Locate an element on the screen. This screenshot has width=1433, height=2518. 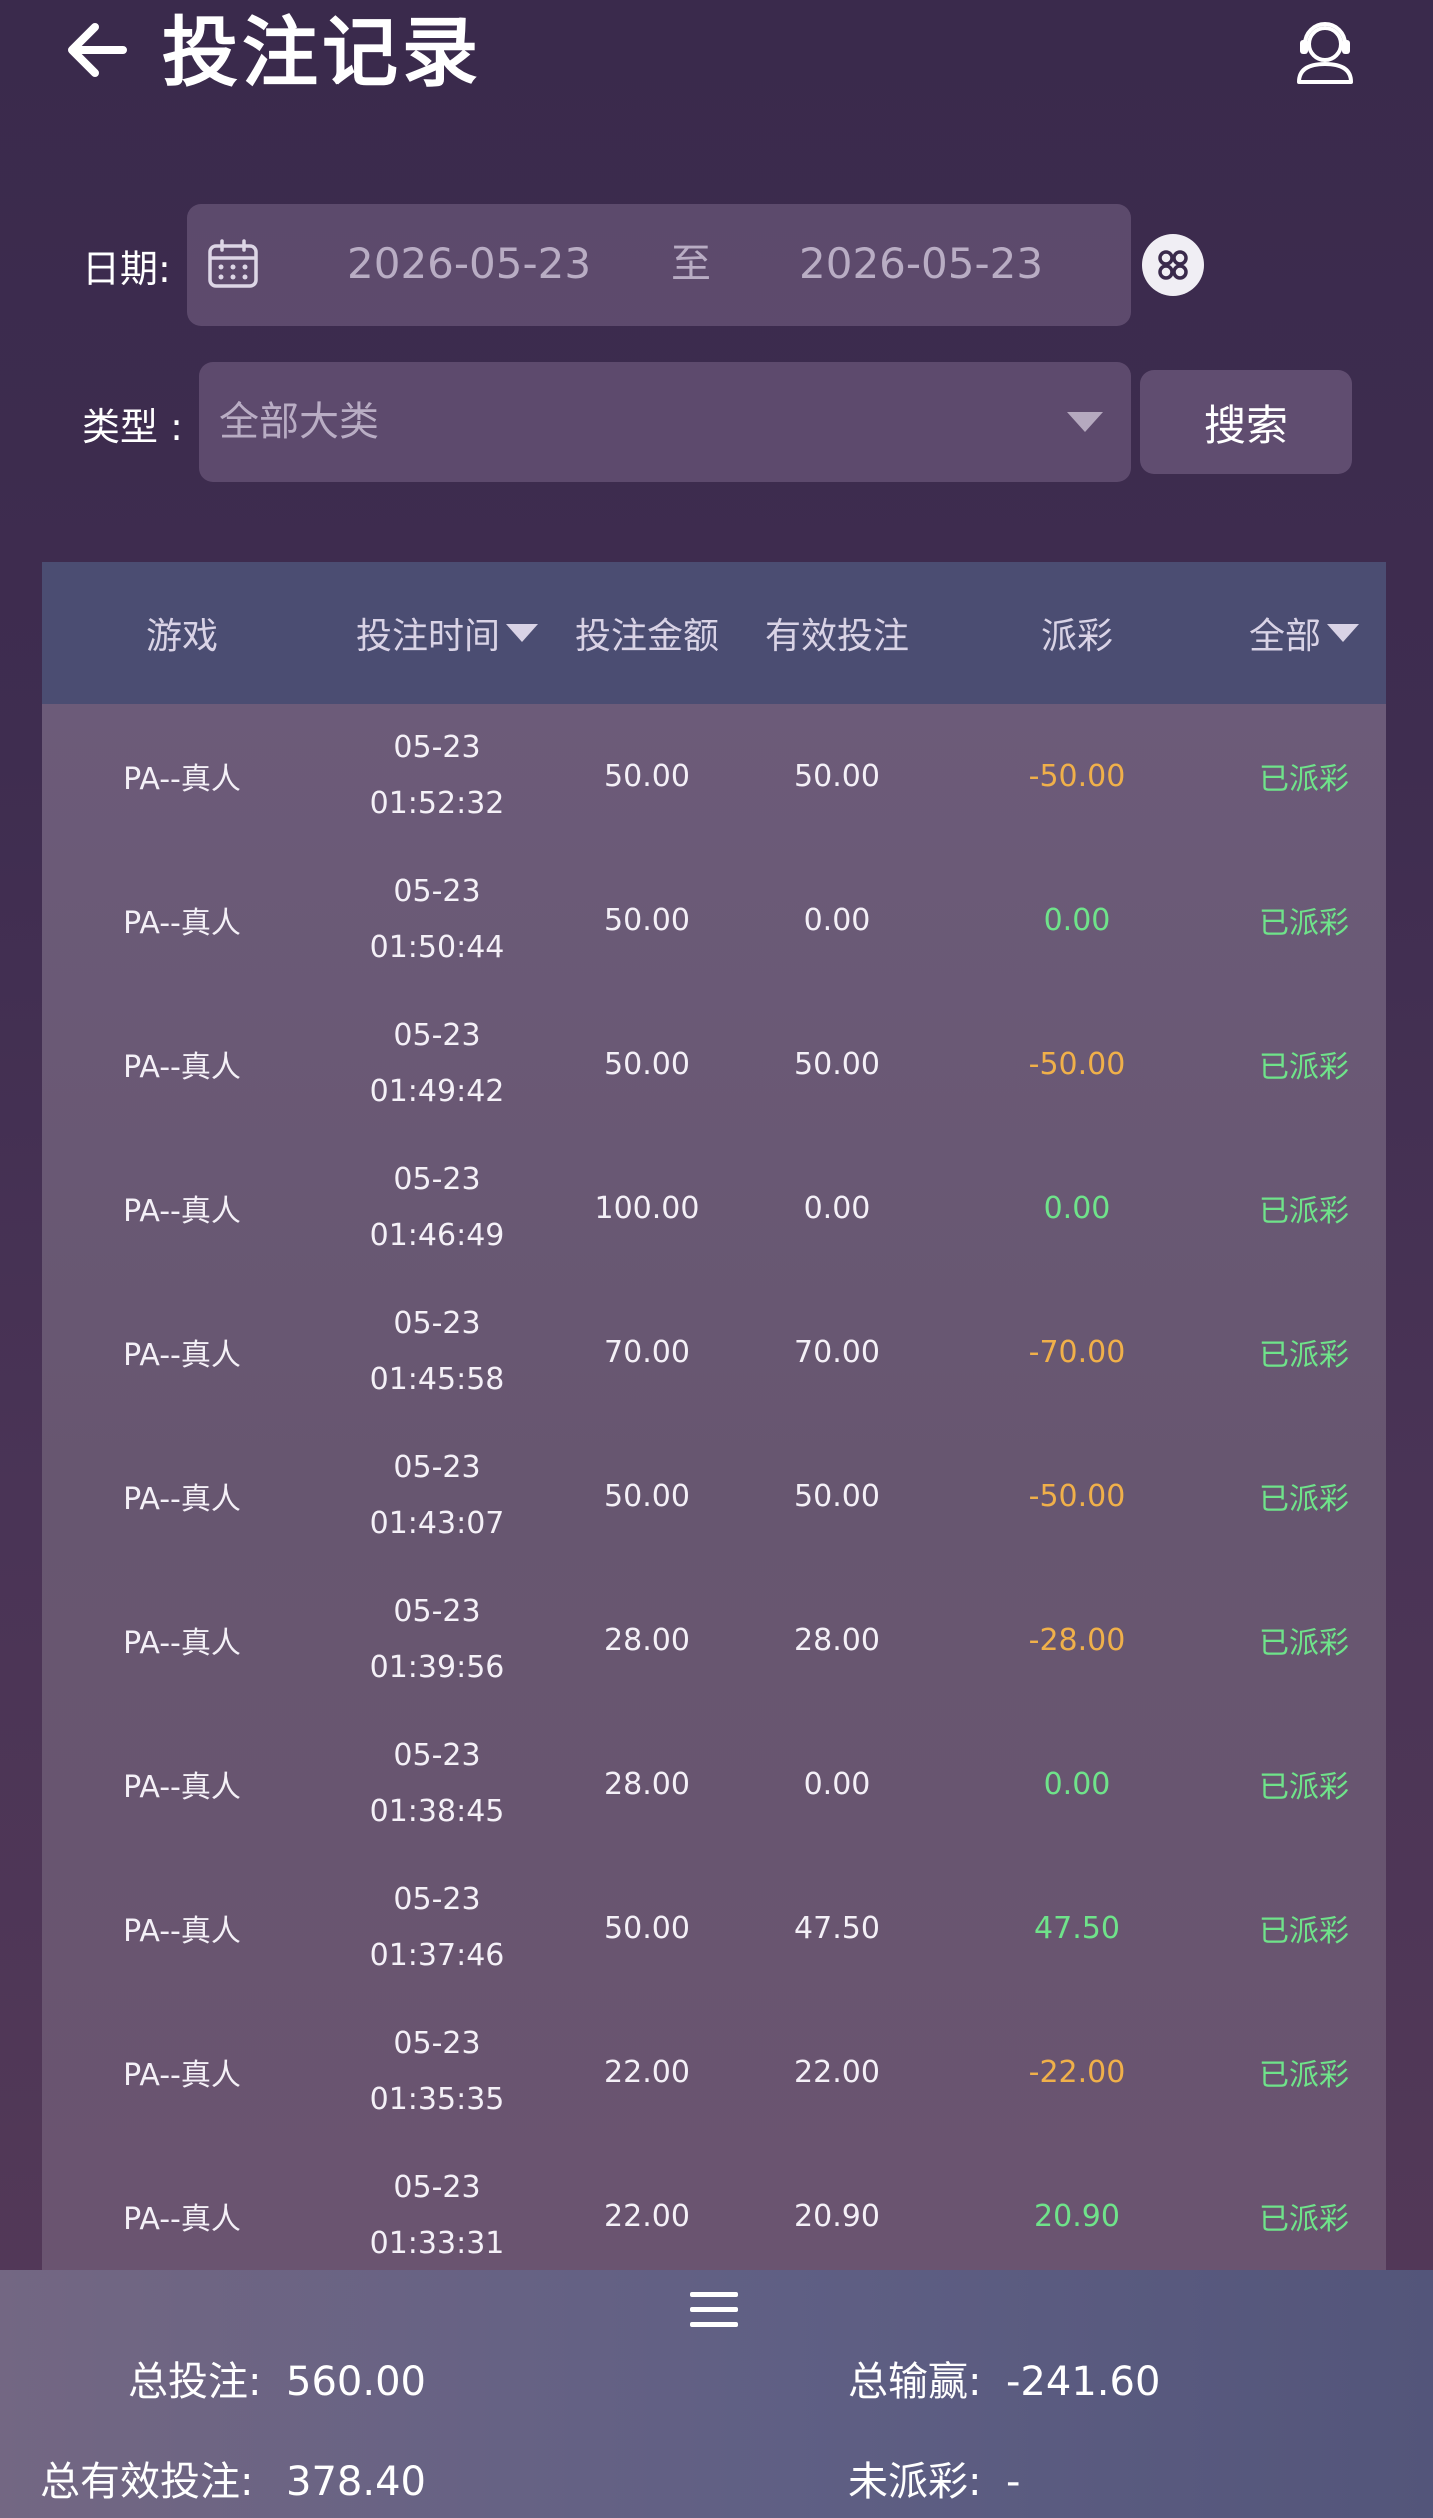
status-filter-dropdown: 全部 is located at coordinates (1304, 633).